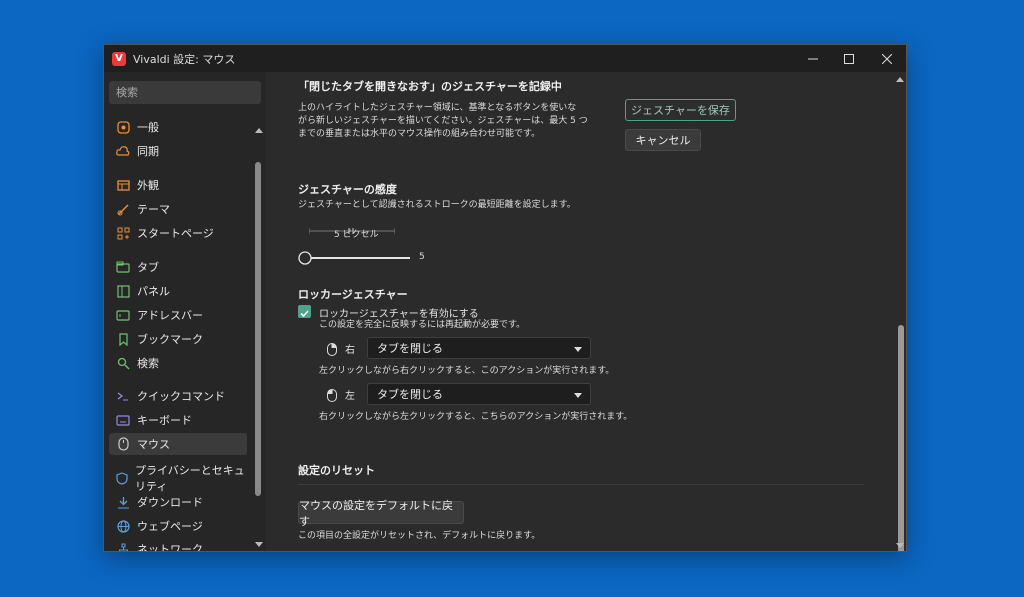 The image size is (1024, 597). What do you see at coordinates (123, 151) in the screenshot?
I see `cloud-icon` at bounding box center [123, 151].